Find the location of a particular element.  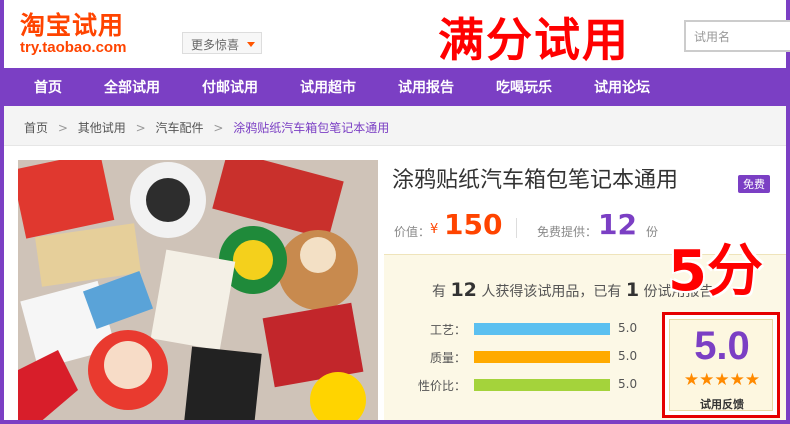

caret-down-icon is located at coordinates (251, 44).